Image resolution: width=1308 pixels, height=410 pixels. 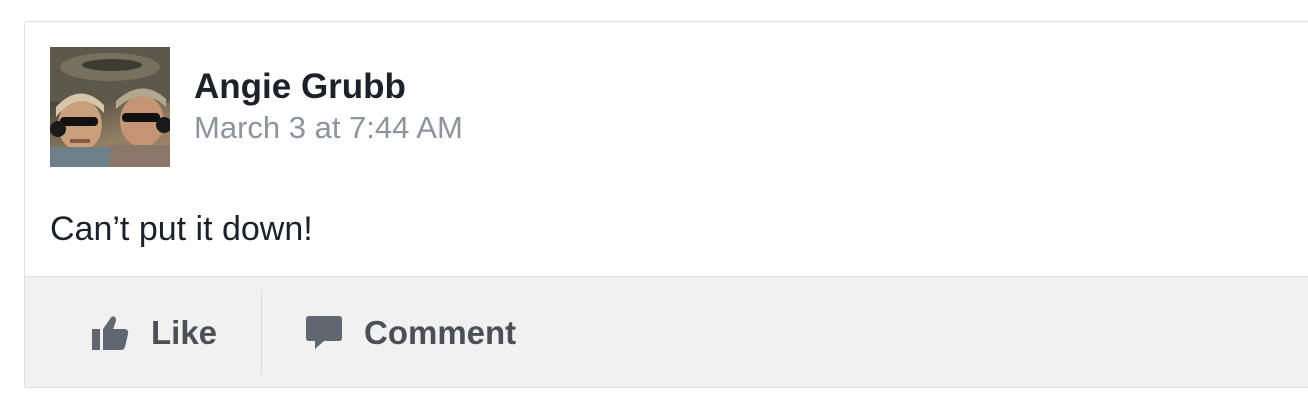 I want to click on avatar-photo, so click(x=110, y=107).